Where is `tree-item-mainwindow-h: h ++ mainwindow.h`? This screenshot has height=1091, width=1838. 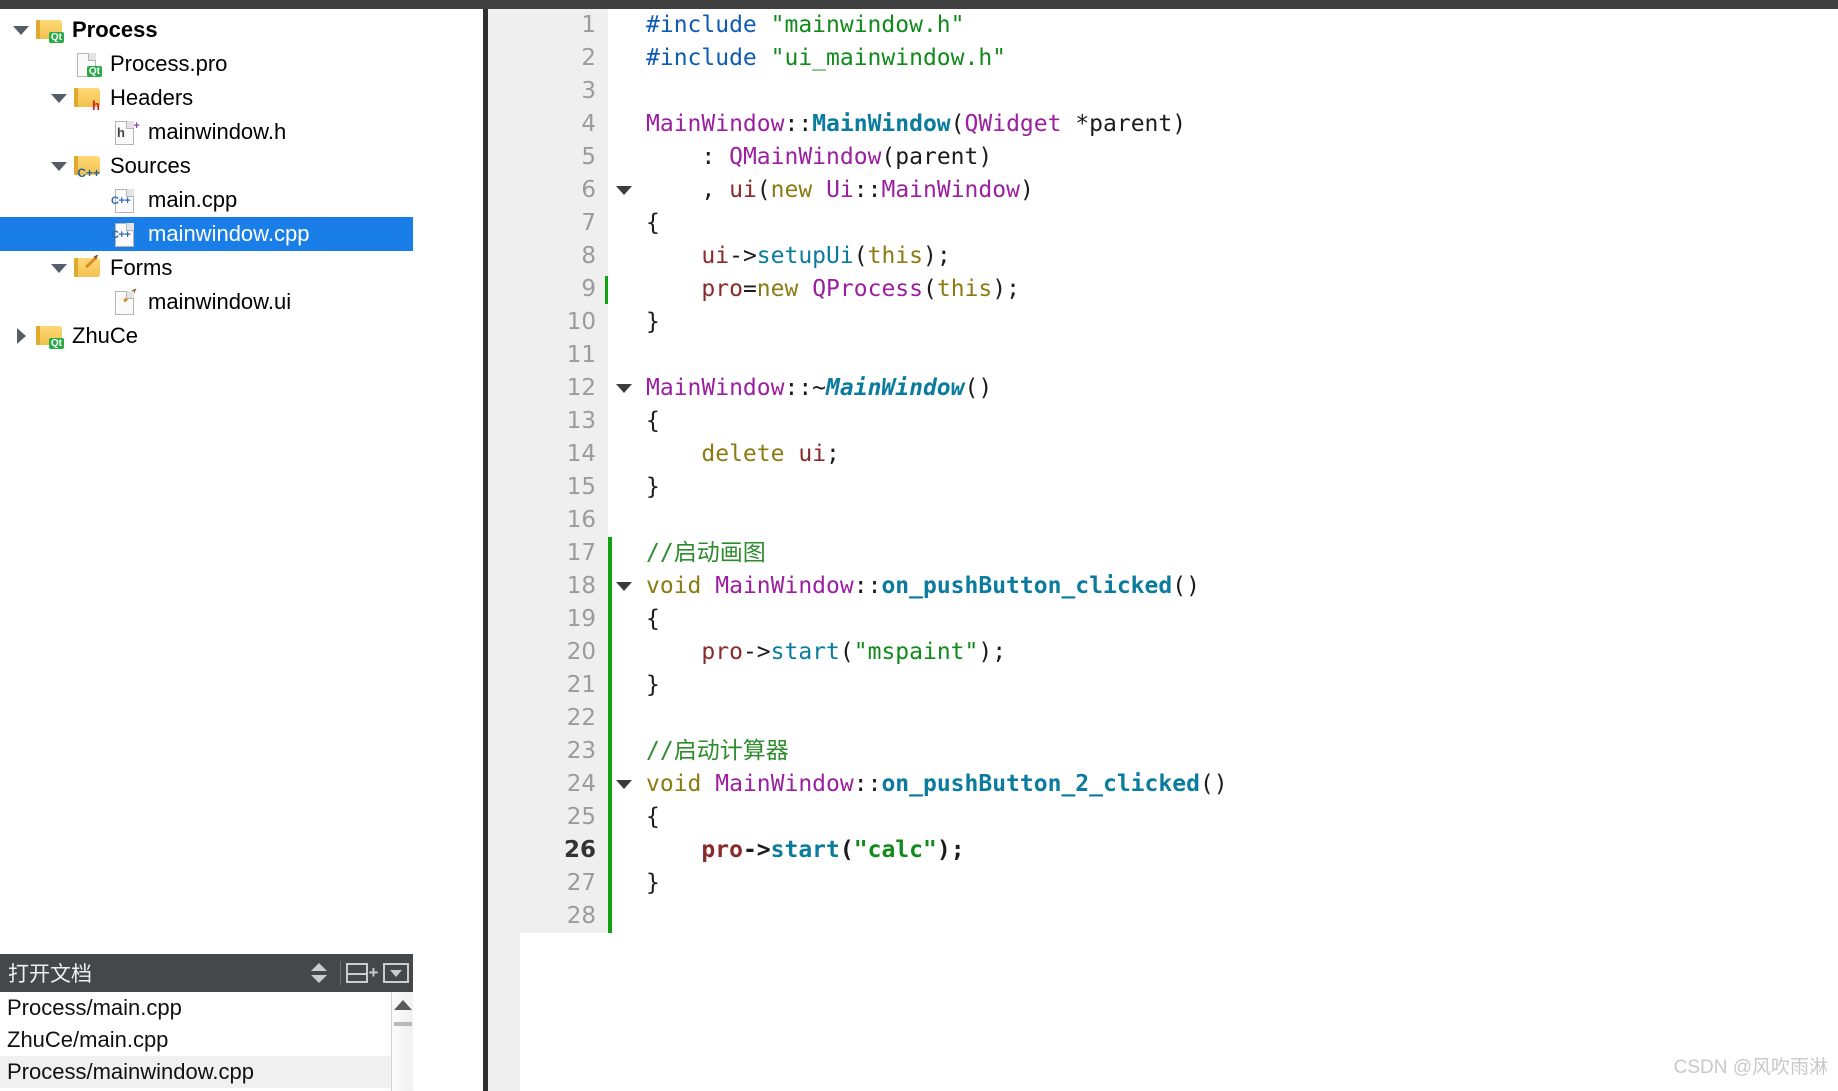
tree-item-mainwindow-h: h ++ mainwindow.h is located at coordinates (206, 132).